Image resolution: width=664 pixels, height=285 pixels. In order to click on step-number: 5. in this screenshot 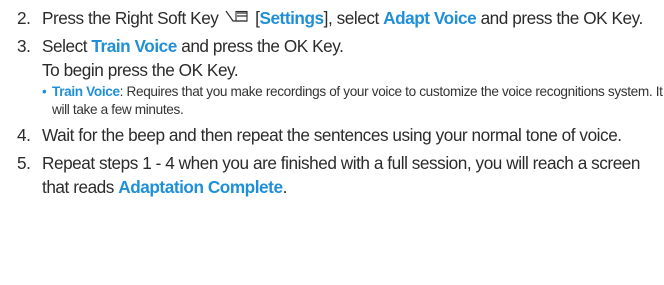, I will do `click(24, 163)`.